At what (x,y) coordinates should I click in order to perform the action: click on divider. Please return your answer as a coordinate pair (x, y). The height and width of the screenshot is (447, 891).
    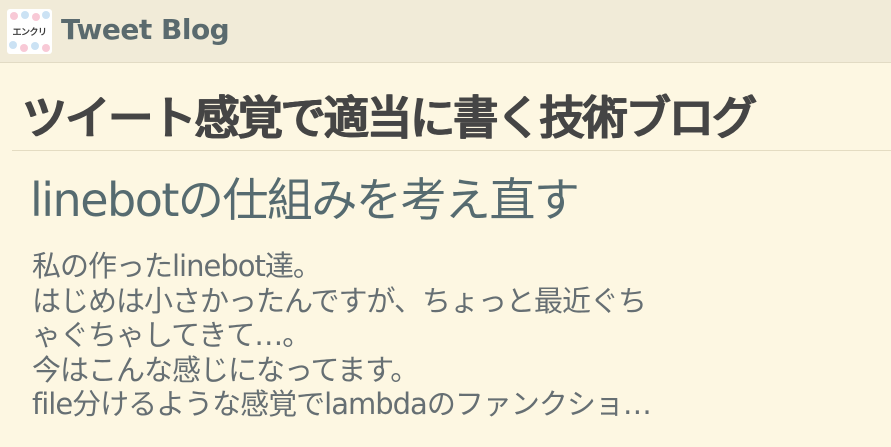
    Looking at the image, I should click on (451, 150).